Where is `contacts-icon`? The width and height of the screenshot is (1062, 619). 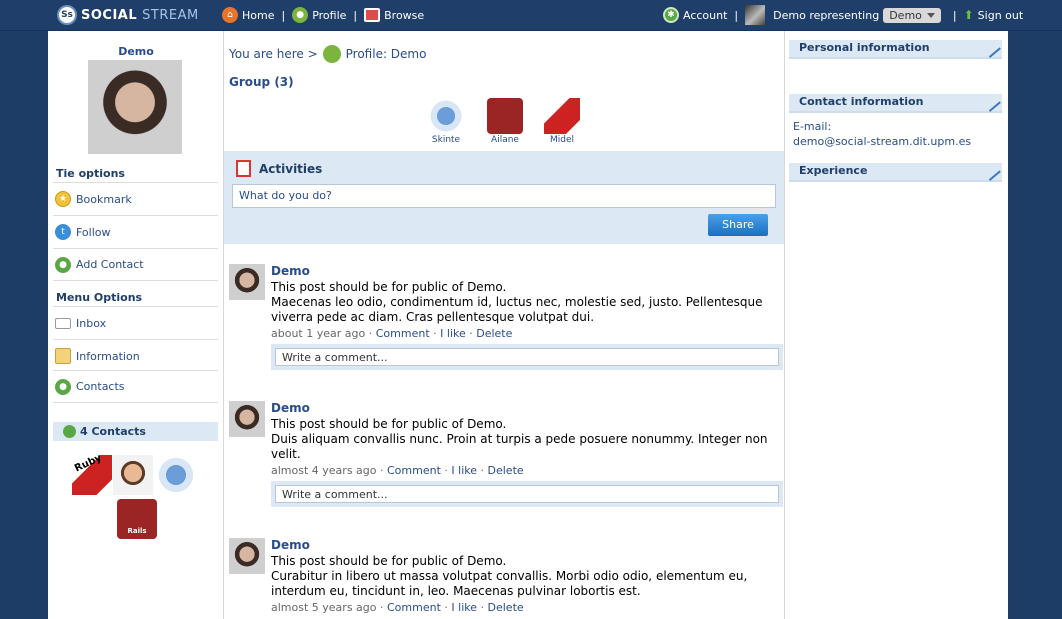 contacts-icon is located at coordinates (69, 431).